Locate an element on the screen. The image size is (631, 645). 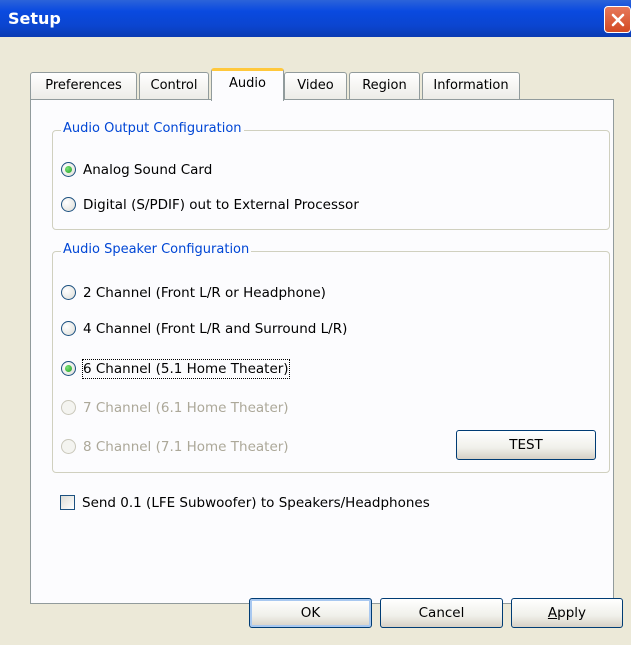
window-title: Setup is located at coordinates (34, 18).